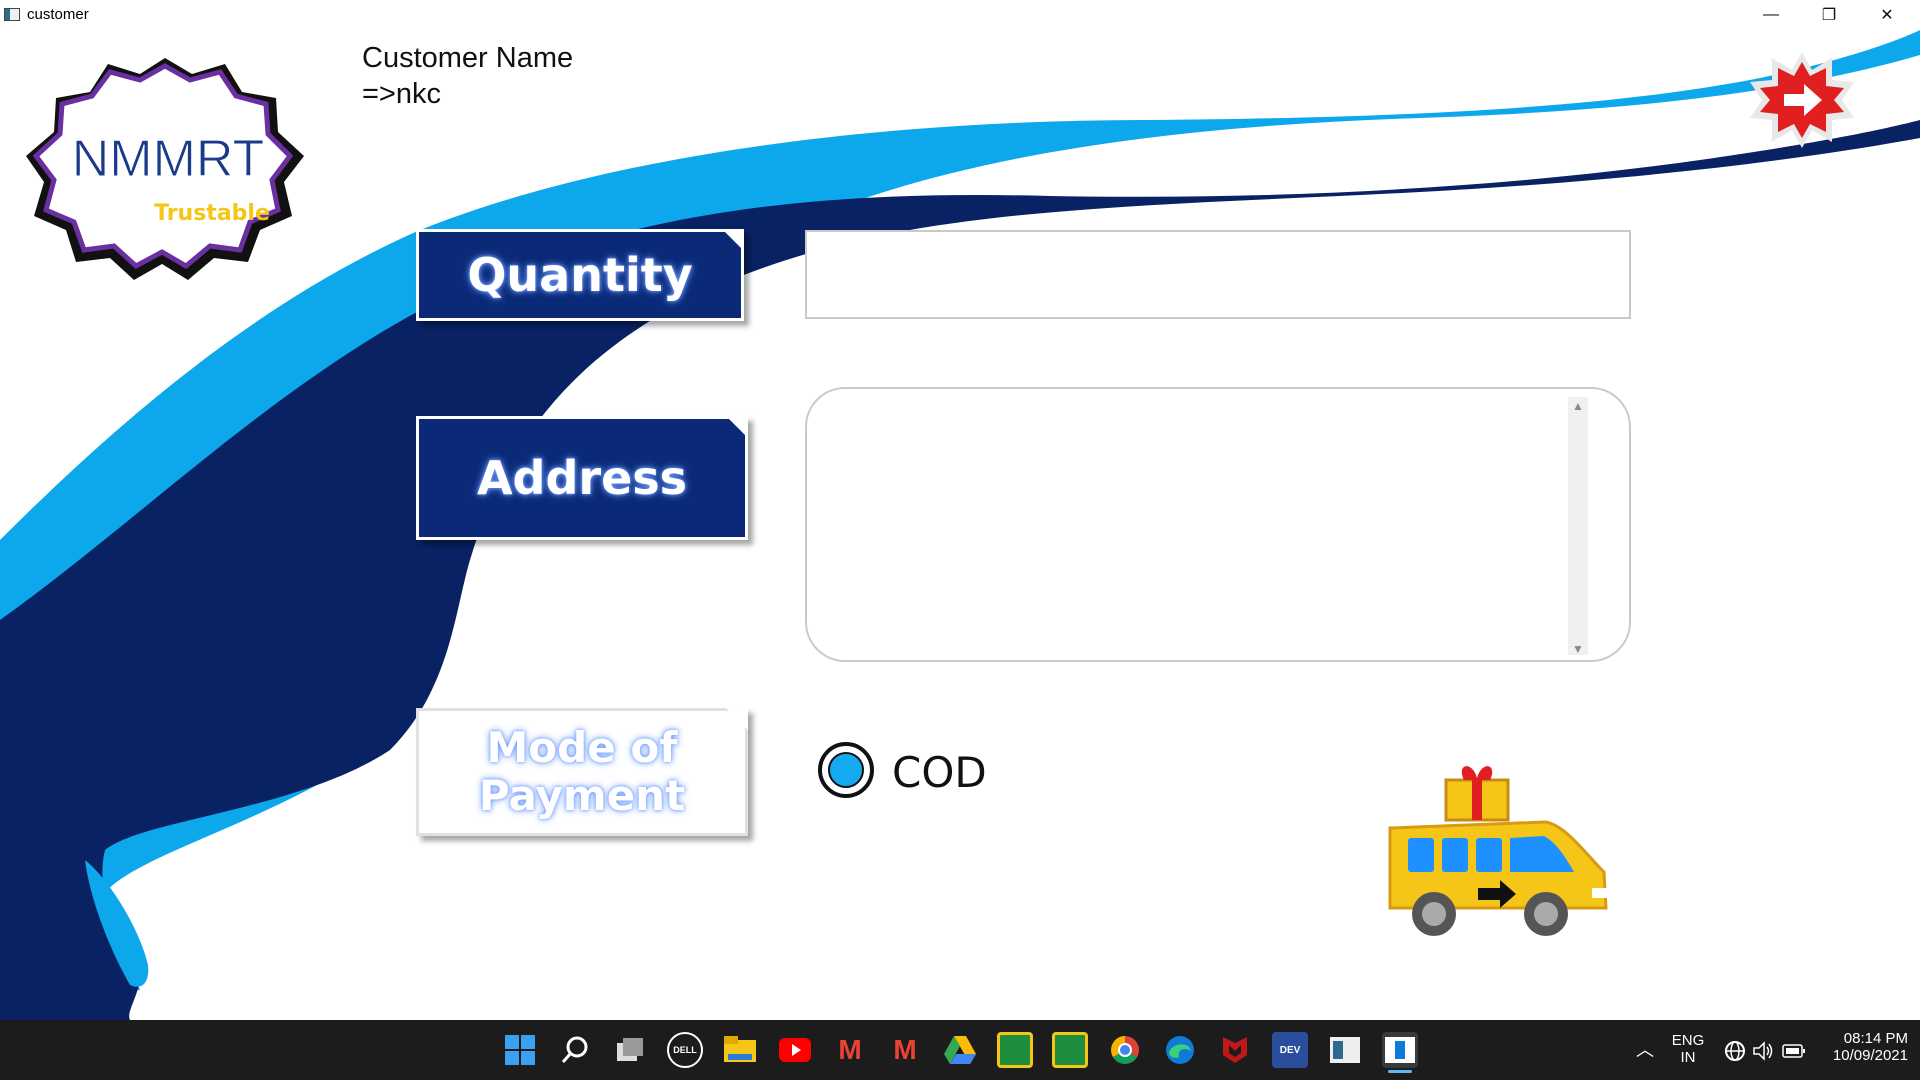  Describe the element at coordinates (1400, 1071) in the screenshot. I see `active-app-indicator` at that location.